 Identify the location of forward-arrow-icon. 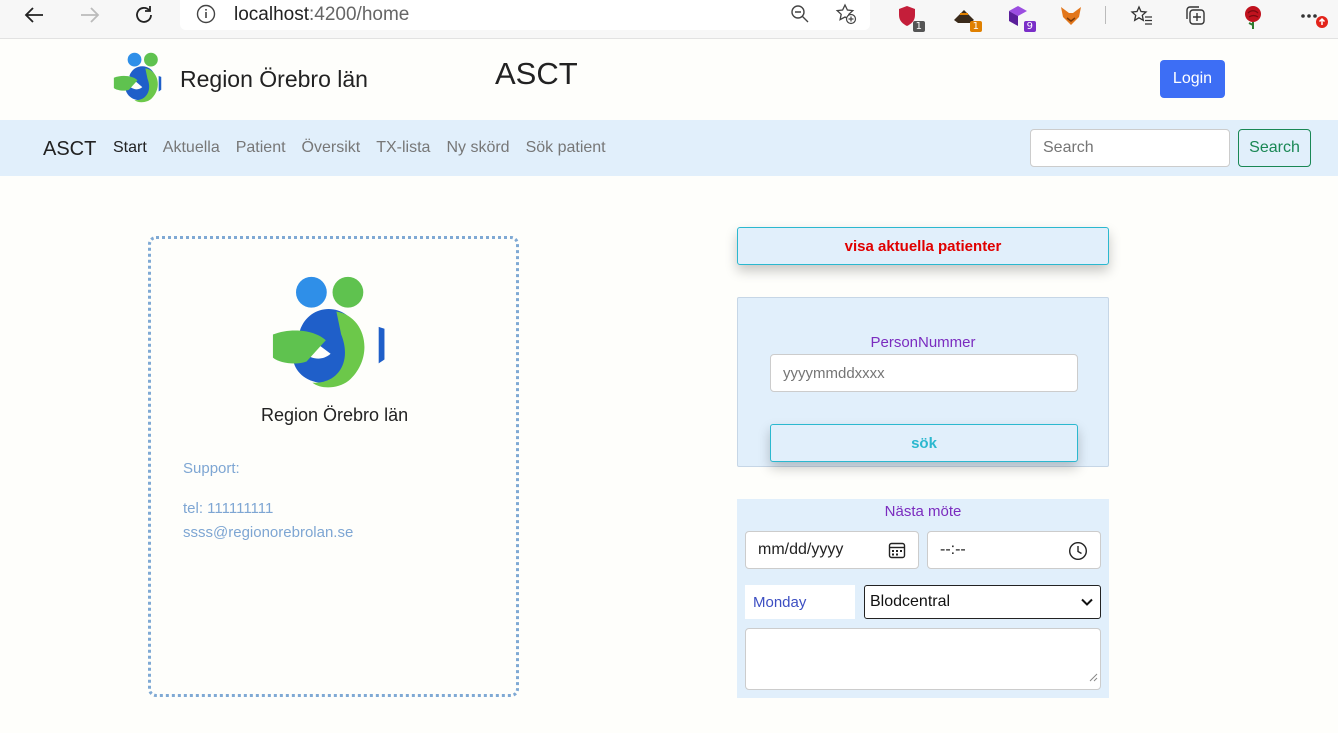
(90, 15).